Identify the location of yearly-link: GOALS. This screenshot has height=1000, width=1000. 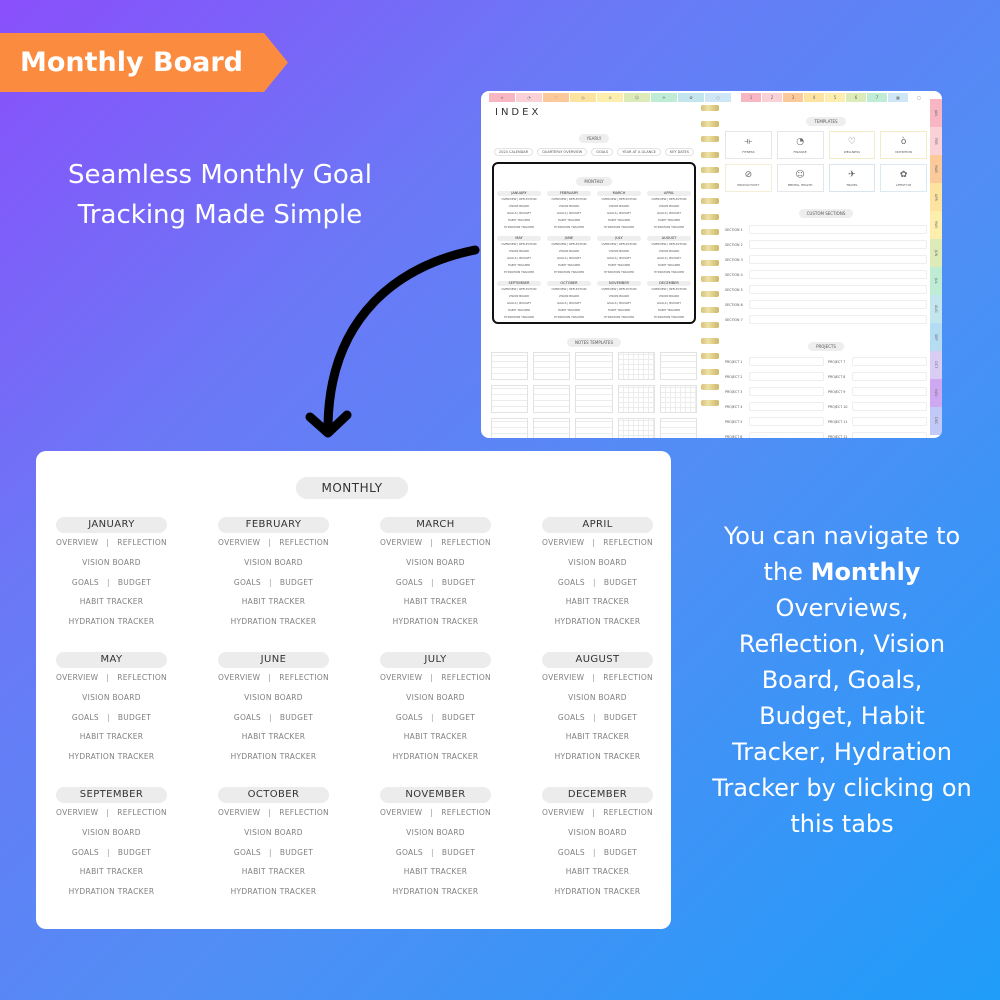
(602, 152).